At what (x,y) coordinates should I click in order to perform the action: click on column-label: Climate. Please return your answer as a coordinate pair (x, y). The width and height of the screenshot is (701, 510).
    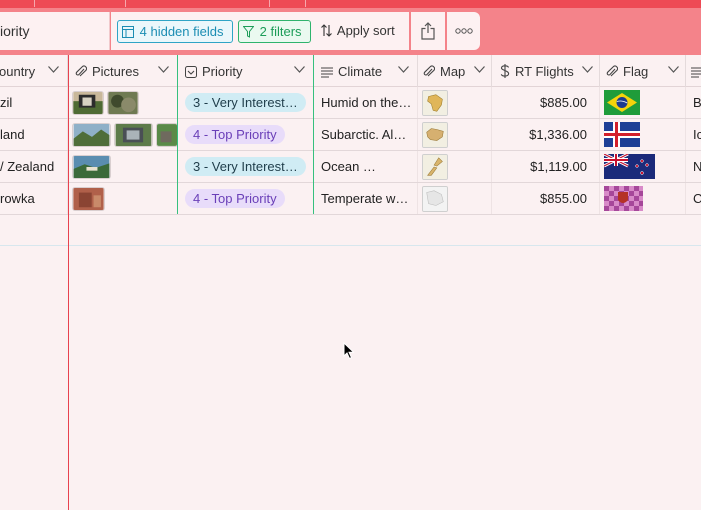
    Looking at the image, I should click on (360, 71).